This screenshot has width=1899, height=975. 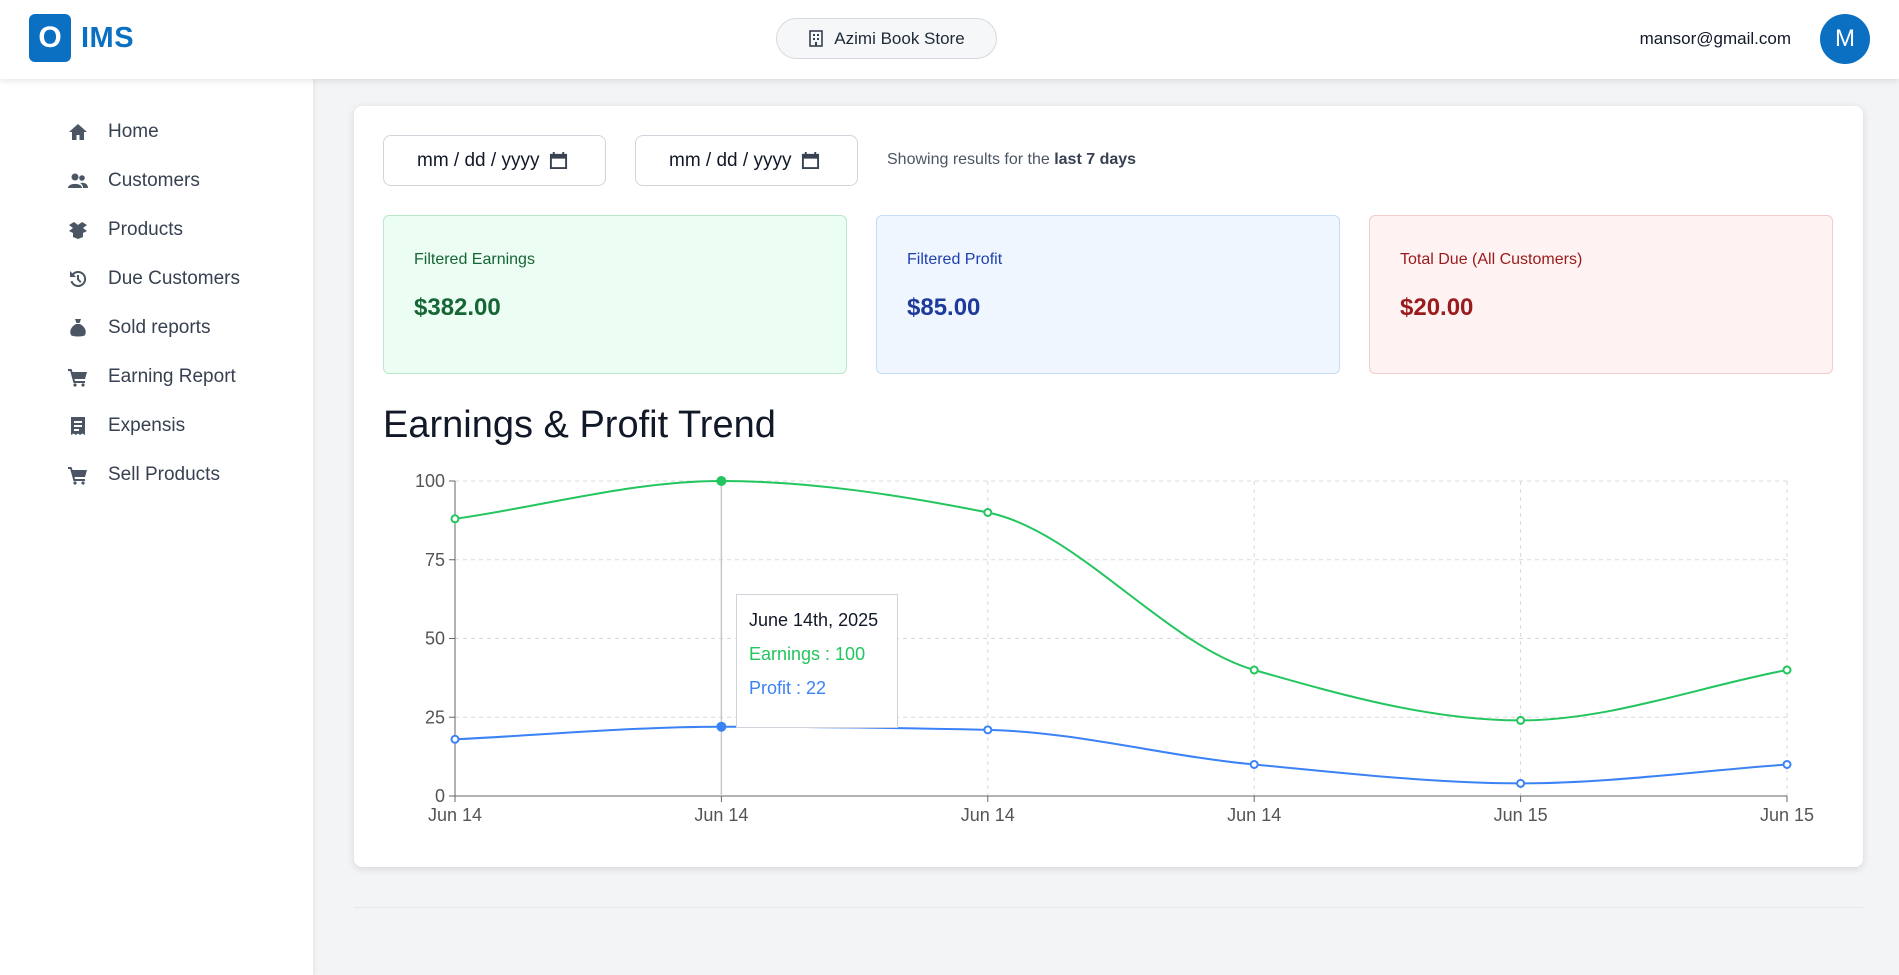 What do you see at coordinates (579, 425) in the screenshot?
I see `chart-title: Earnings & Profit Trend` at bounding box center [579, 425].